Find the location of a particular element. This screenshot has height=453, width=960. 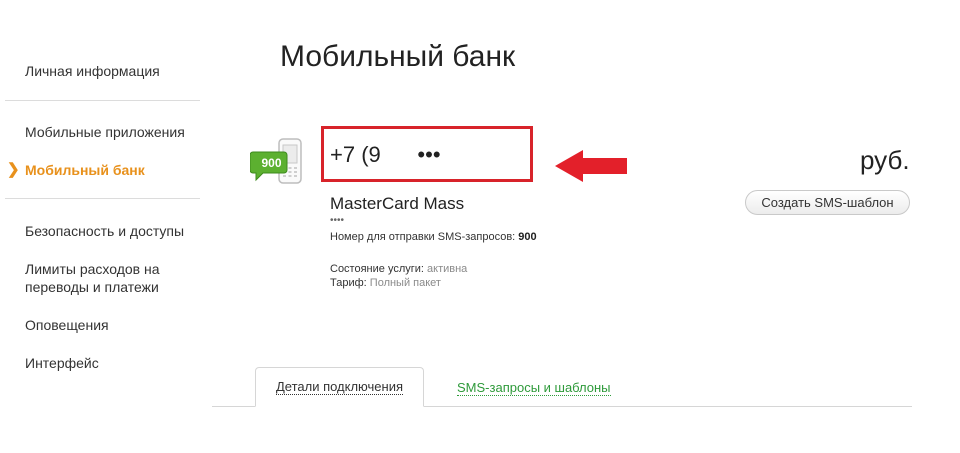

mobile-phone-icon: 900 is located at coordinates (277, 162).